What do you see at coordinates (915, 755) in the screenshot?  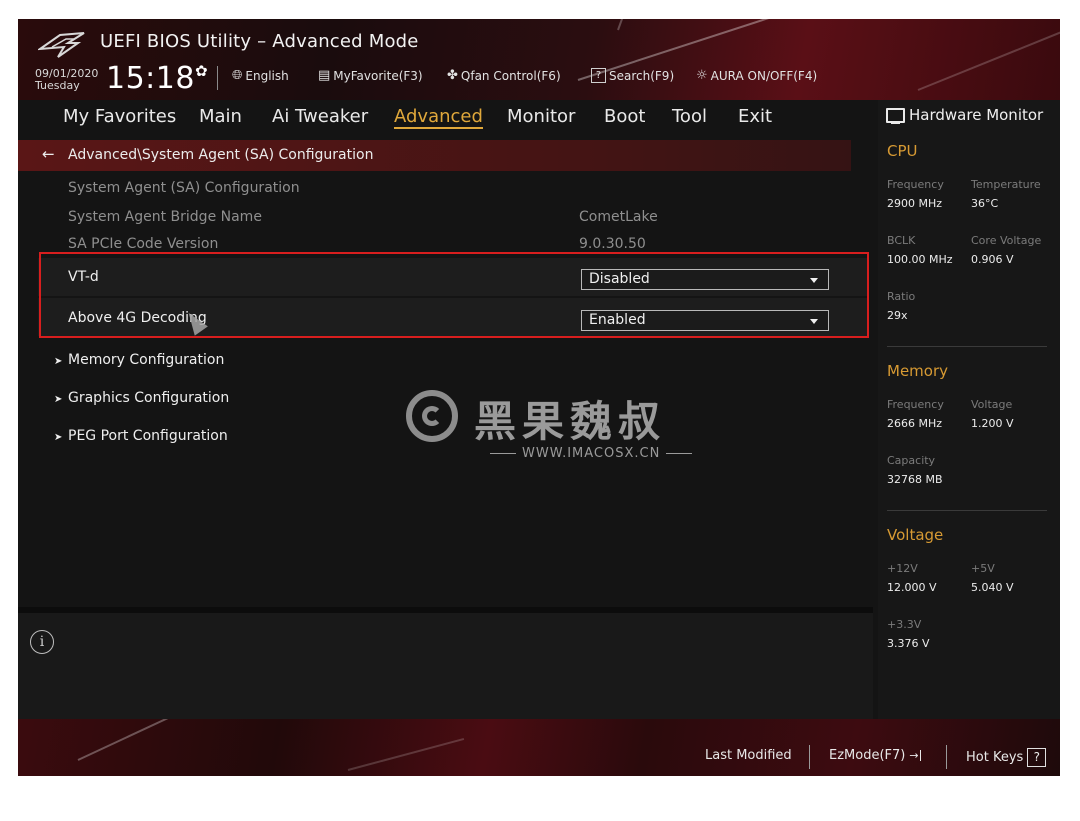 I see `exit-mode-icon: →` at bounding box center [915, 755].